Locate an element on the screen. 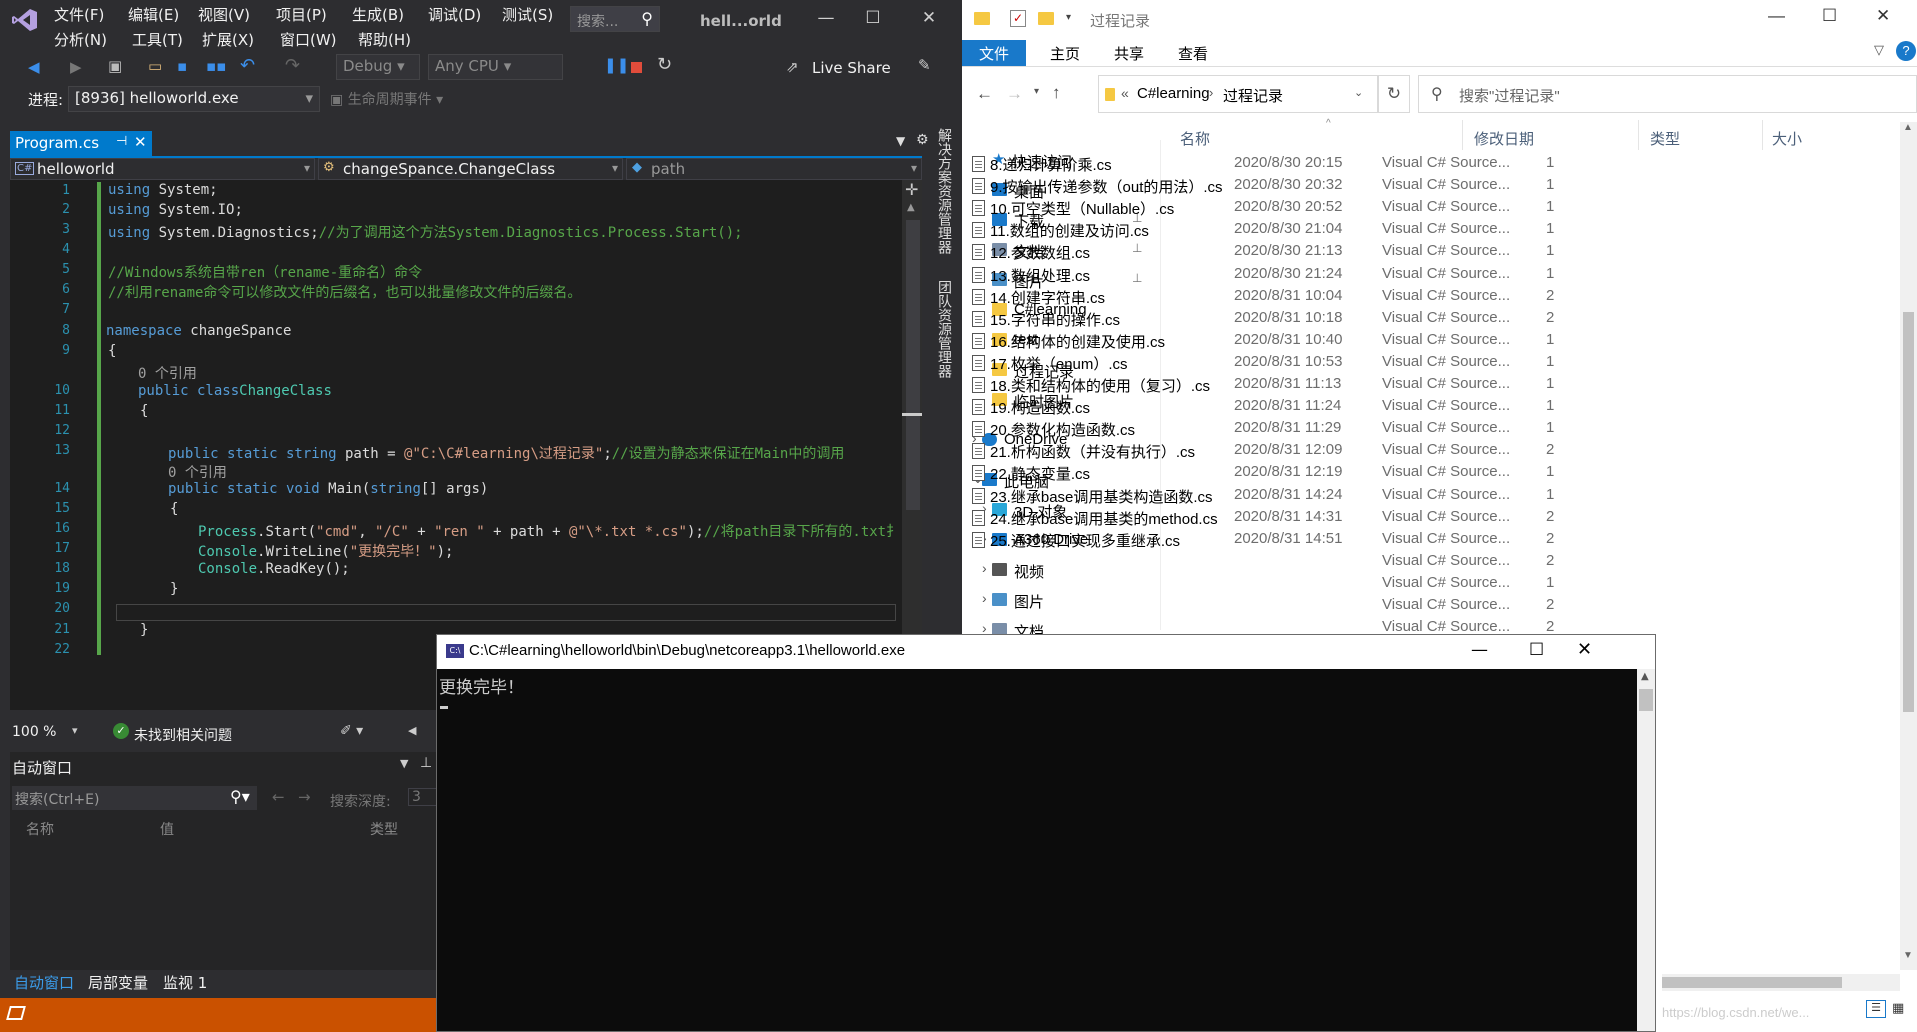  menu-item: 扩展(X) is located at coordinates (228, 39).